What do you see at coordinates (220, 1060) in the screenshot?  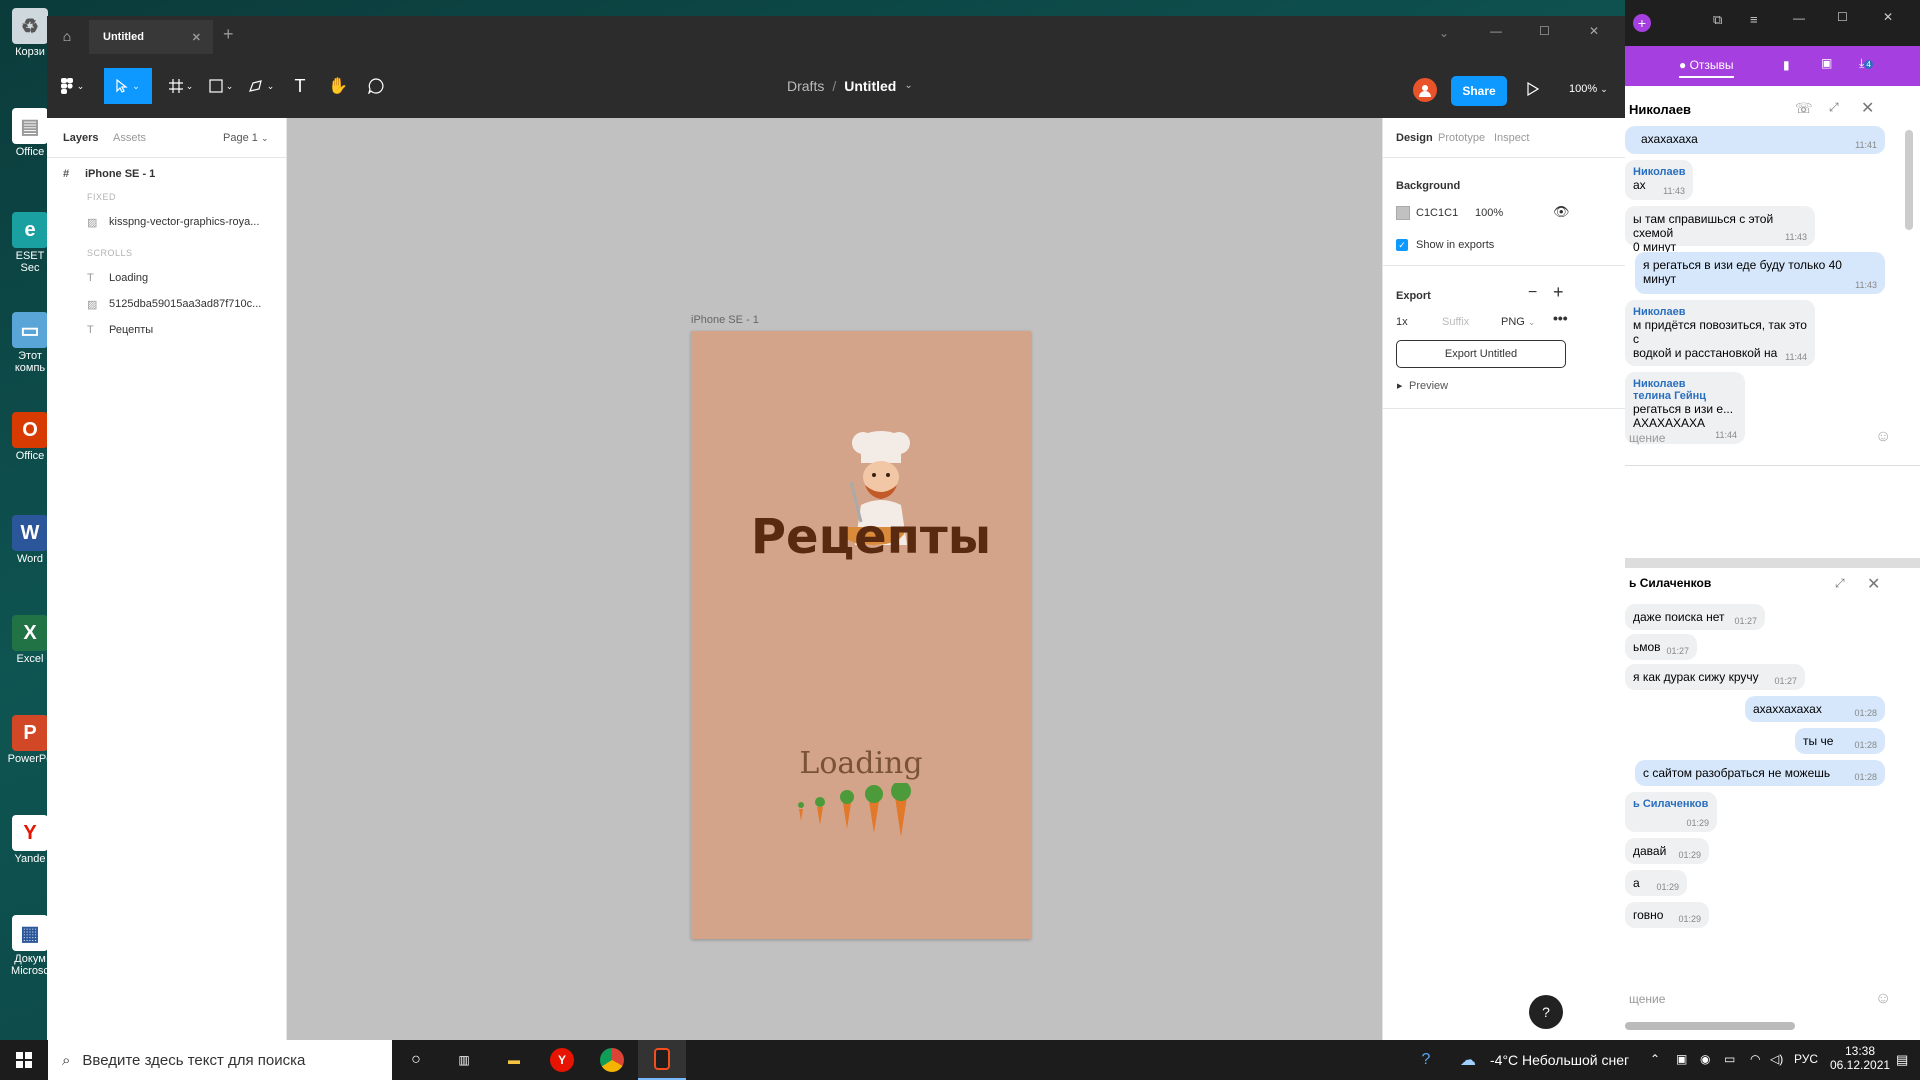 I see `taskbar-search: ⌕ Введите здесь текст для поиска` at bounding box center [220, 1060].